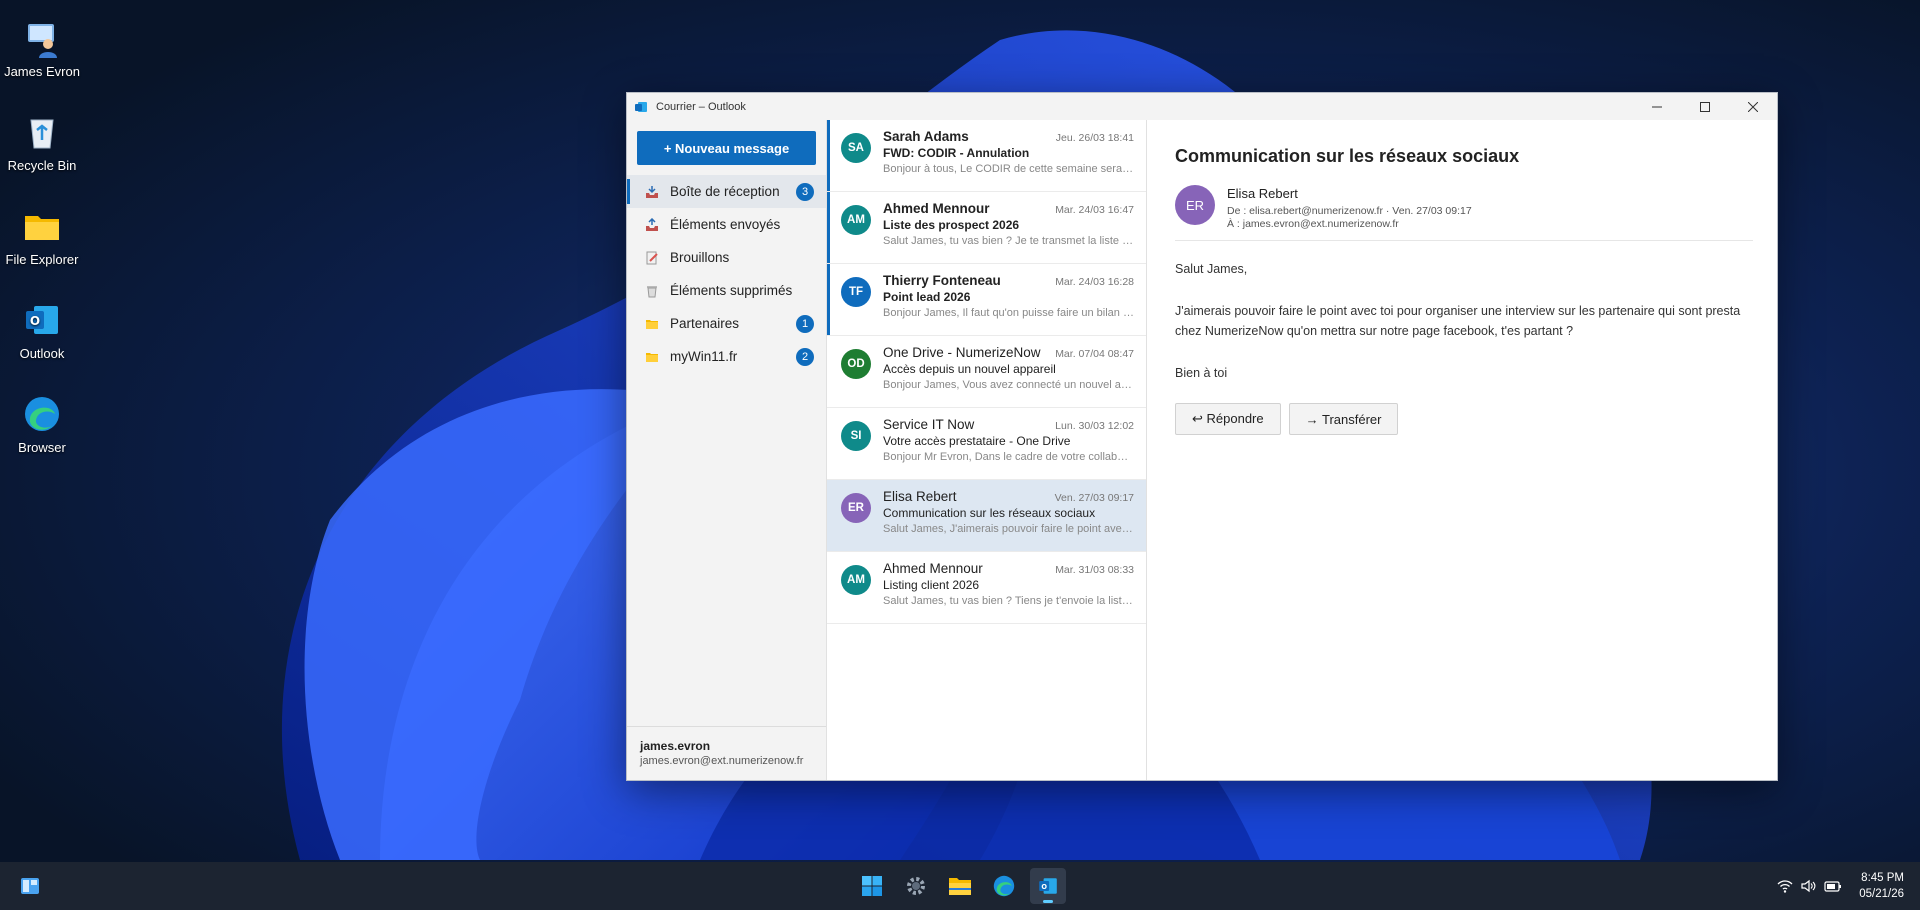  What do you see at coordinates (1094, 282) in the screenshot?
I see `message-date: Mar. 24/03 16:28` at bounding box center [1094, 282].